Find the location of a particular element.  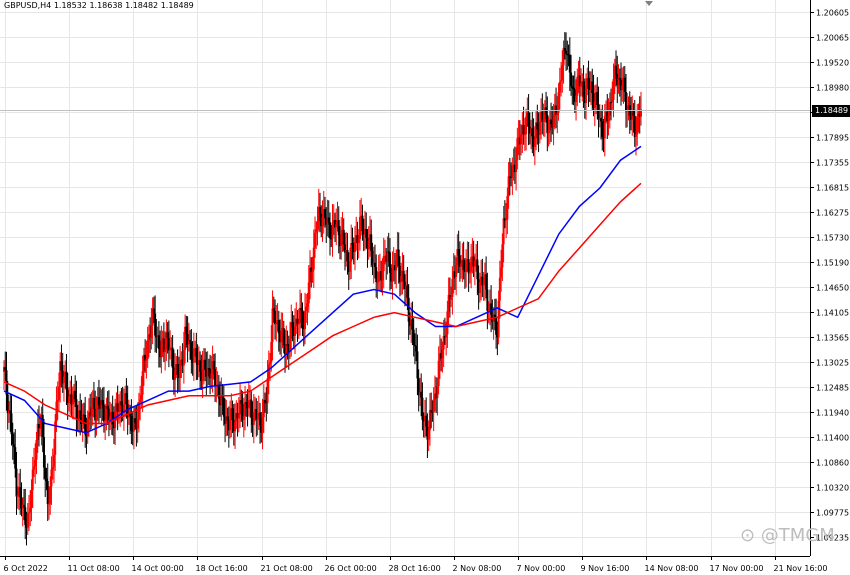

y-tick-label: 1.13565 is located at coordinates (832, 338).